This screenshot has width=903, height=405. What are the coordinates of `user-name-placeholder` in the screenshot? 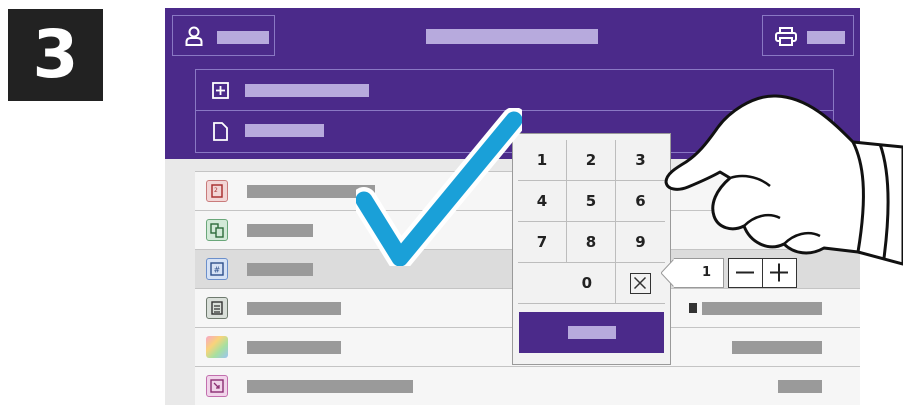 It's located at (243, 37).